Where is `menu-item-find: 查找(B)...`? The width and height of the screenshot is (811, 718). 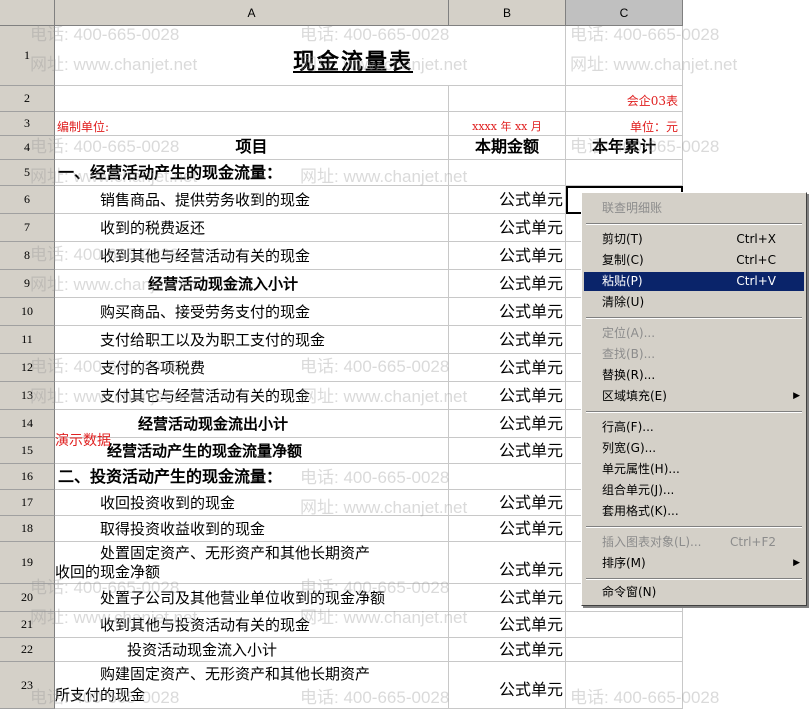 menu-item-find: 查找(B)... is located at coordinates (694, 354).